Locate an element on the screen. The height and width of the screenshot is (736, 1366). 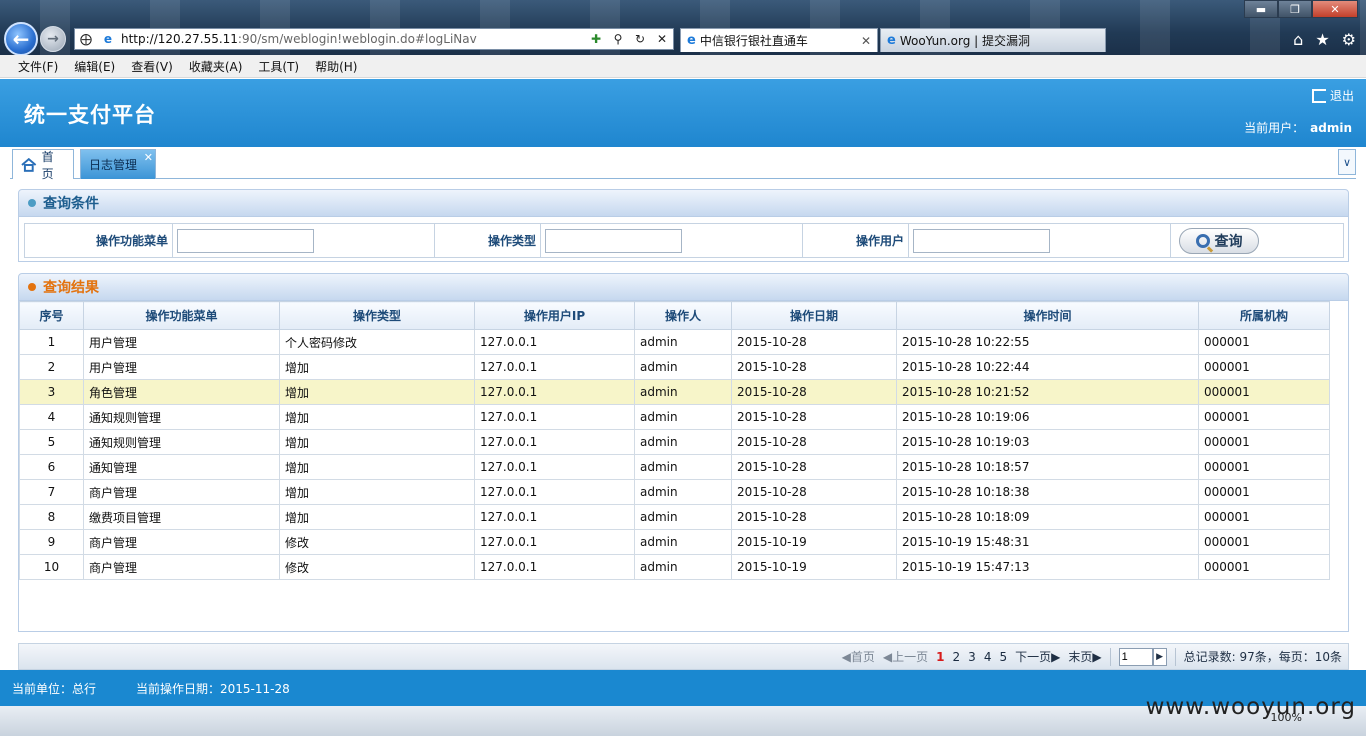
query-panel-title: 查询条件 is located at coordinates (71, 204).